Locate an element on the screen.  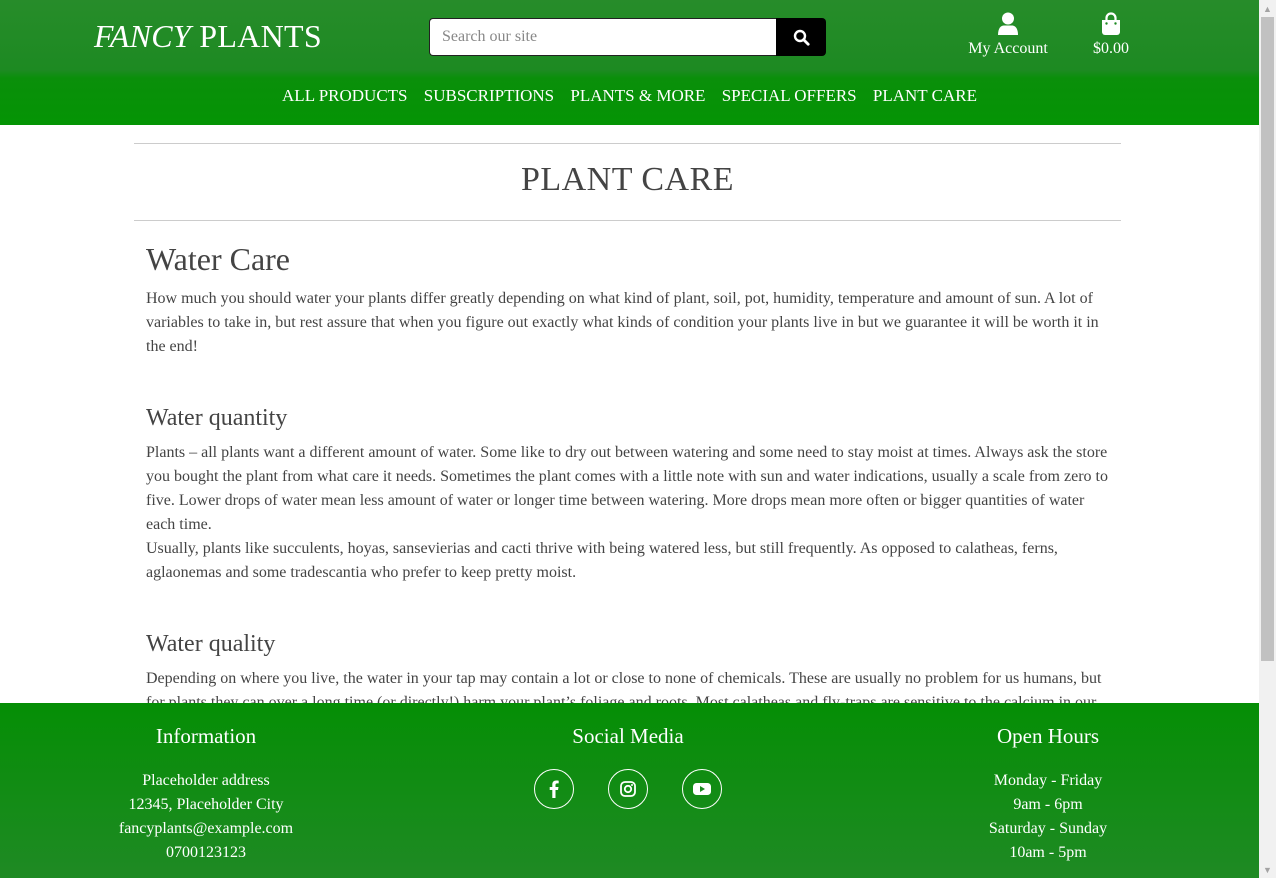
nav-special-offers: SPECIAL OFFERS is located at coordinates (789, 95).